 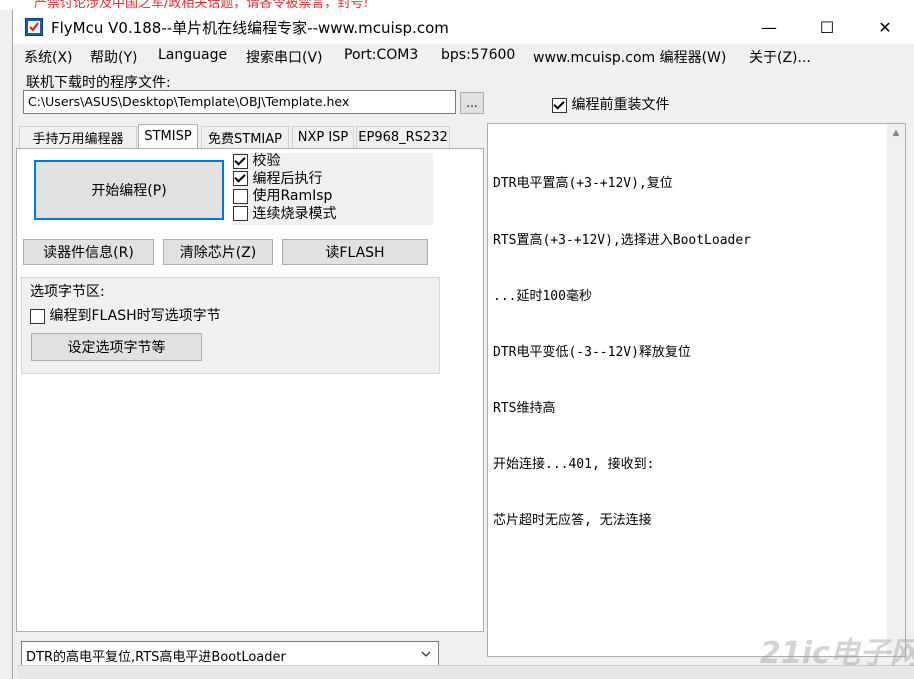 I want to click on option-continuous: 连续烧录模式, so click(x=333, y=215).